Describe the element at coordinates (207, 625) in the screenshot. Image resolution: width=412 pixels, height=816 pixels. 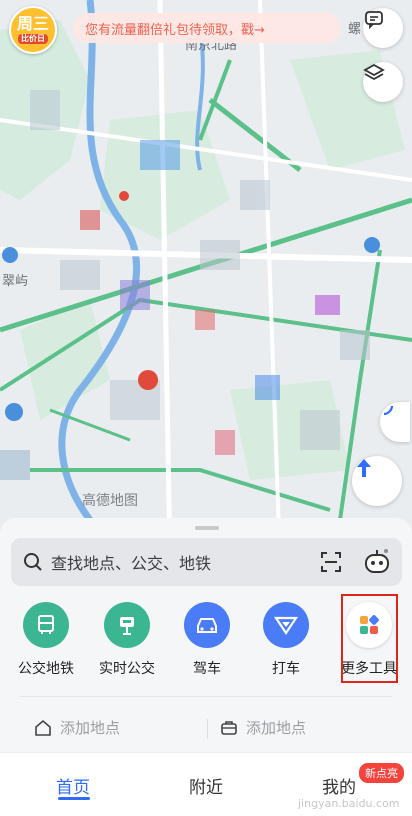
I see `car-icon` at that location.